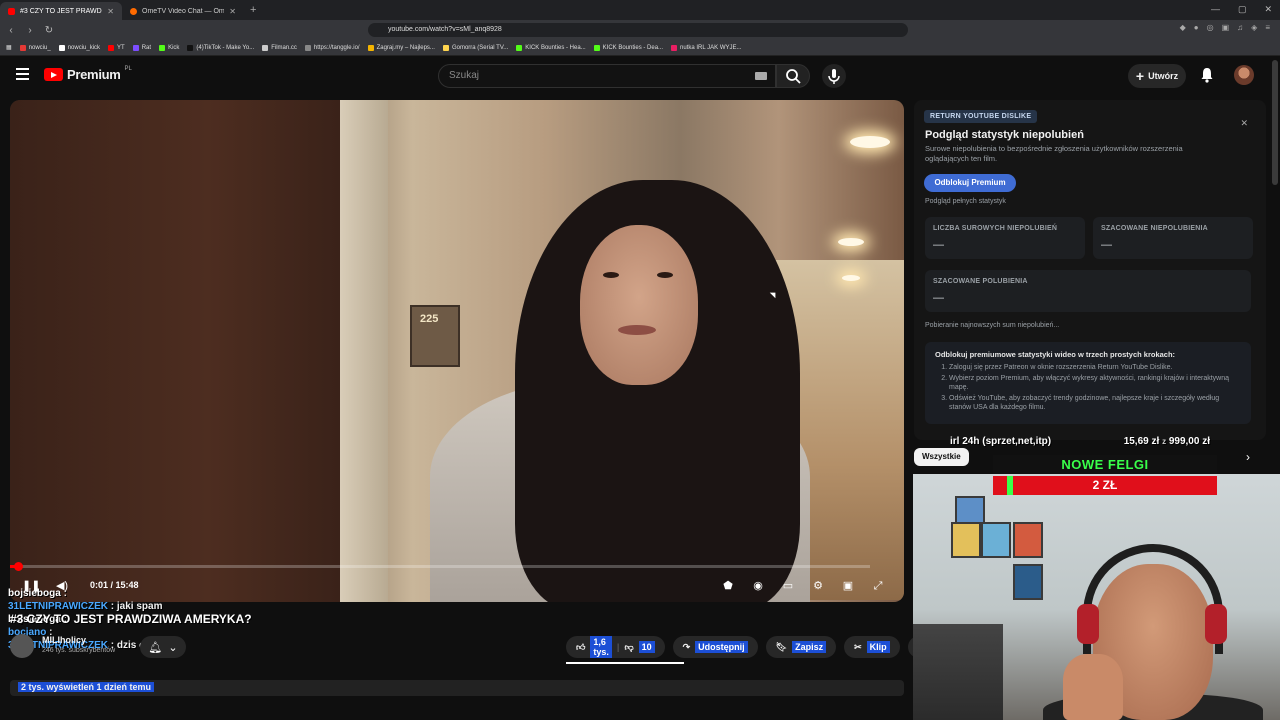  I want to click on player-right-controls: ⬟ ◉ ▭ ⚙ ▣ ⤢, so click(803, 586).